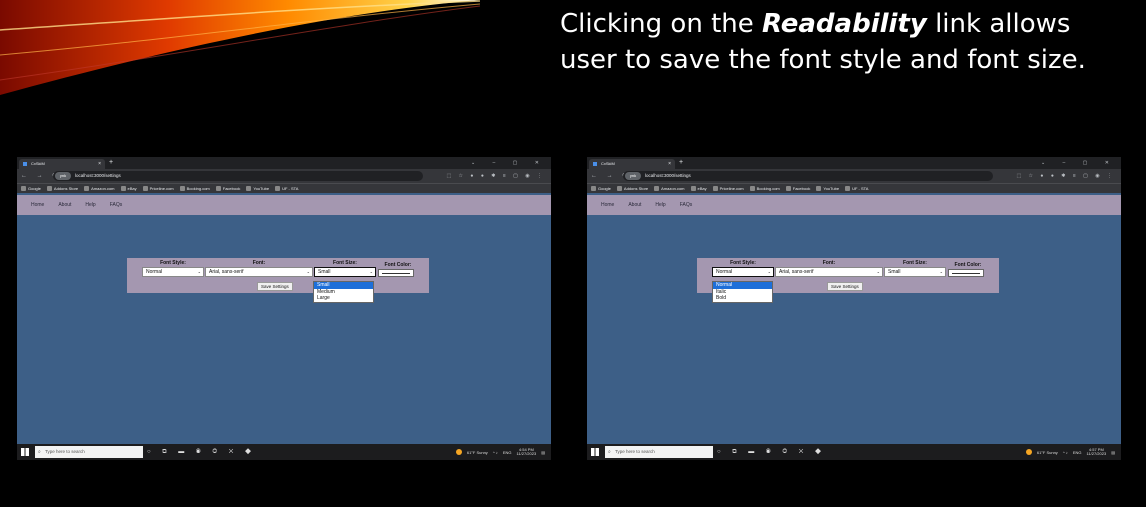 The image size is (1146, 507). What do you see at coordinates (968, 265) in the screenshot?
I see `font-color-label: Font Color:` at bounding box center [968, 265].